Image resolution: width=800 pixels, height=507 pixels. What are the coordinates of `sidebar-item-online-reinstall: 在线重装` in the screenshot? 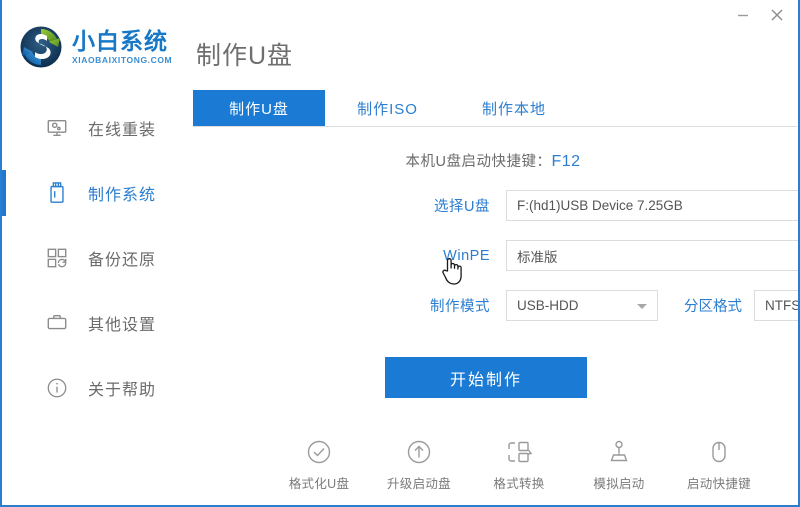 It's located at (95, 127).